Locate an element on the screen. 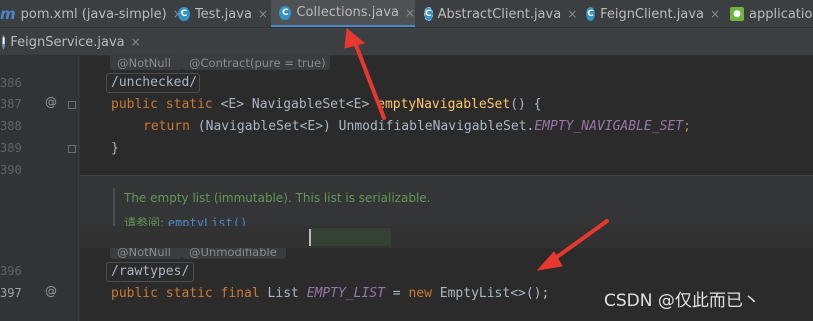  watermark: CSDN @仅此而已丶 is located at coordinates (682, 301).